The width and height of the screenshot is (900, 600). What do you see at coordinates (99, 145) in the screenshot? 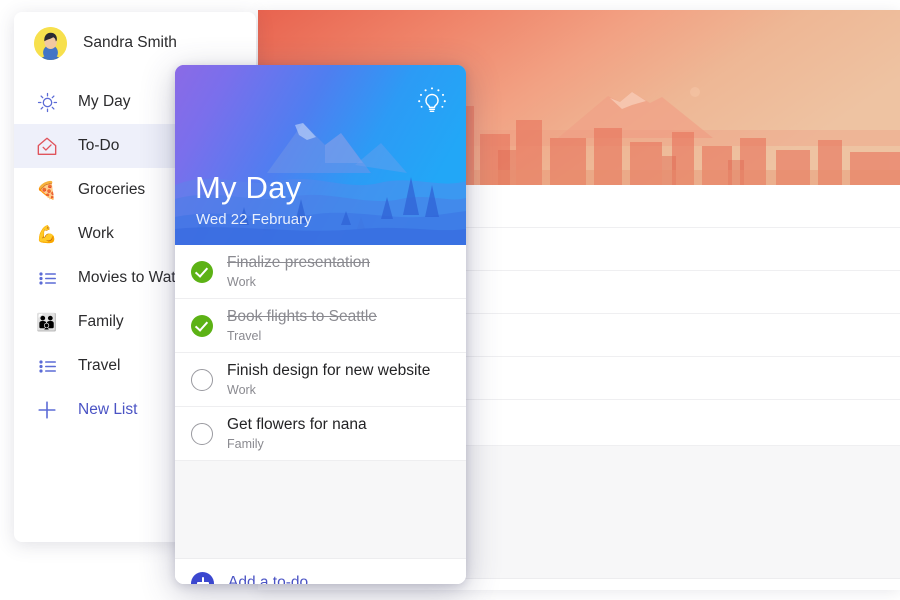
I see `sidebar-item-label: To-Do` at bounding box center [99, 145].